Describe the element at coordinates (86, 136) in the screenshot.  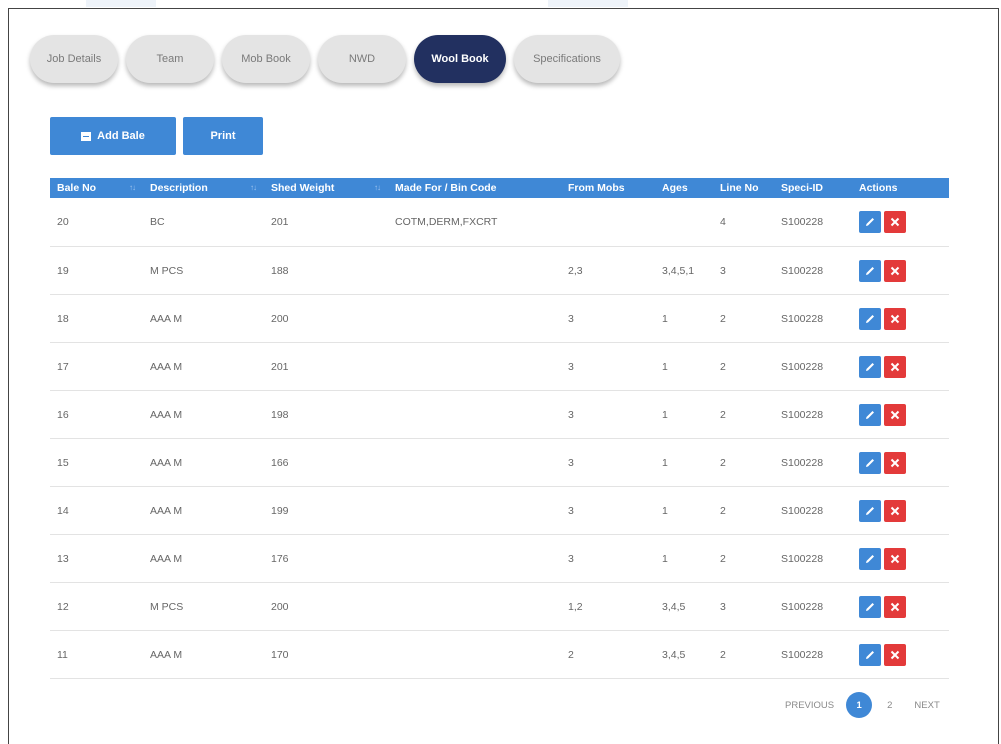
I see `add-bale-icon` at that location.